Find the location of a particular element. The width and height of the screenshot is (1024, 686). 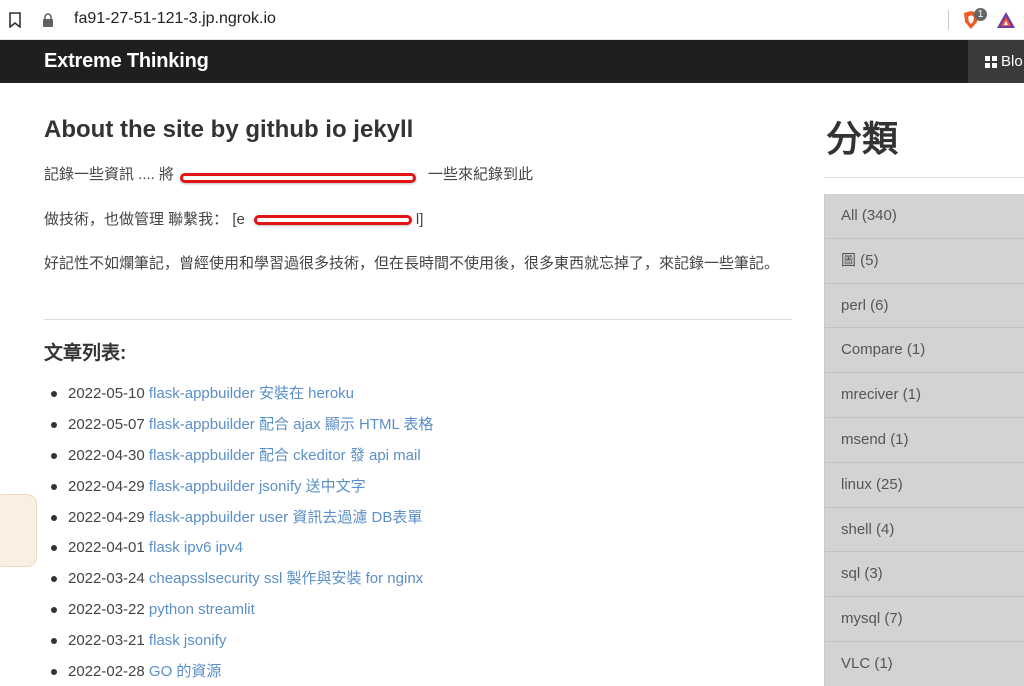

post-item: 2022-03-21 flask jsonify is located at coordinates (238, 641).